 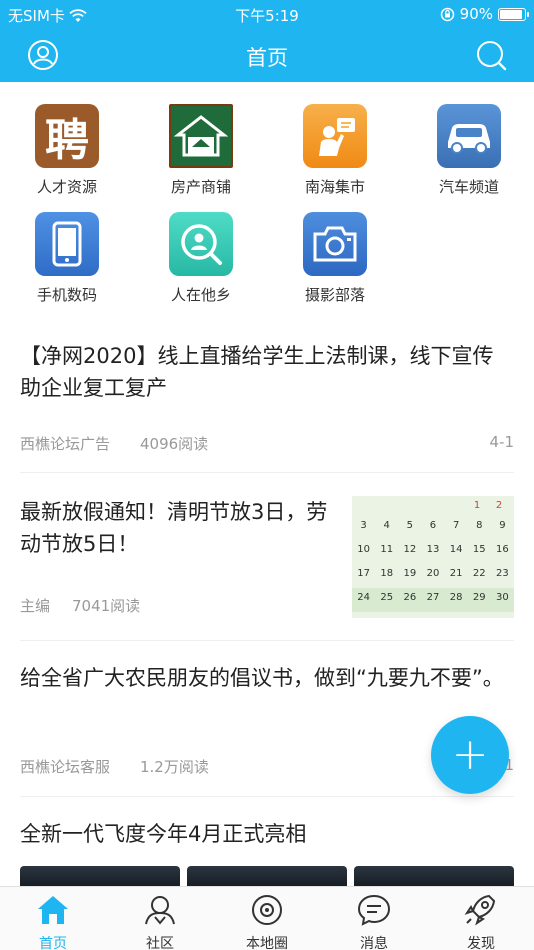 What do you see at coordinates (387, 597) in the screenshot?
I see `calendar-day: 25` at bounding box center [387, 597].